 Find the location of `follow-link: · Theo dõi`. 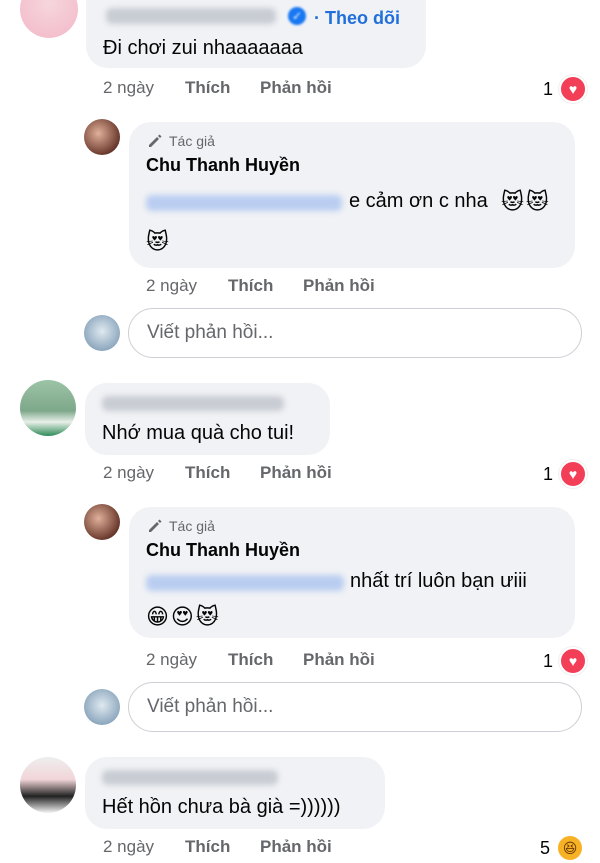

follow-link: · Theo dõi is located at coordinates (357, 18).